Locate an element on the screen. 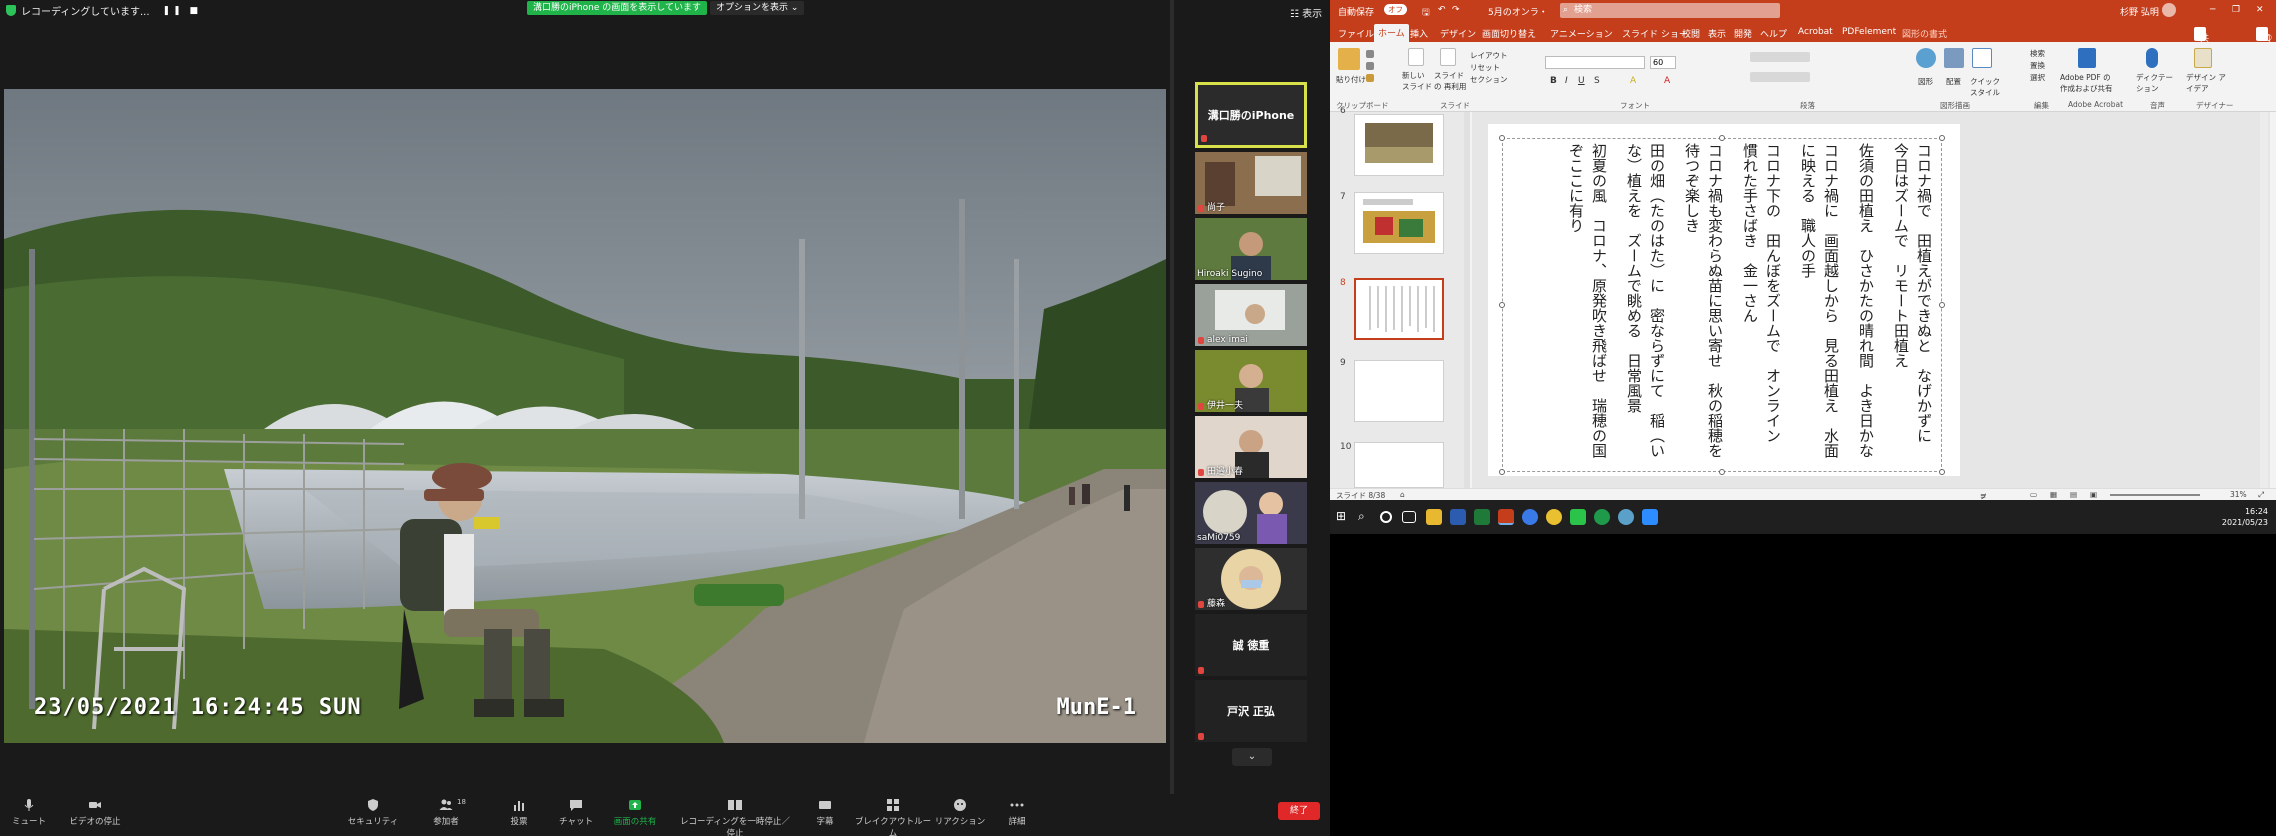 Image resolution: width=2276 pixels, height=836 pixels. section-button: セクション is located at coordinates (1489, 79).